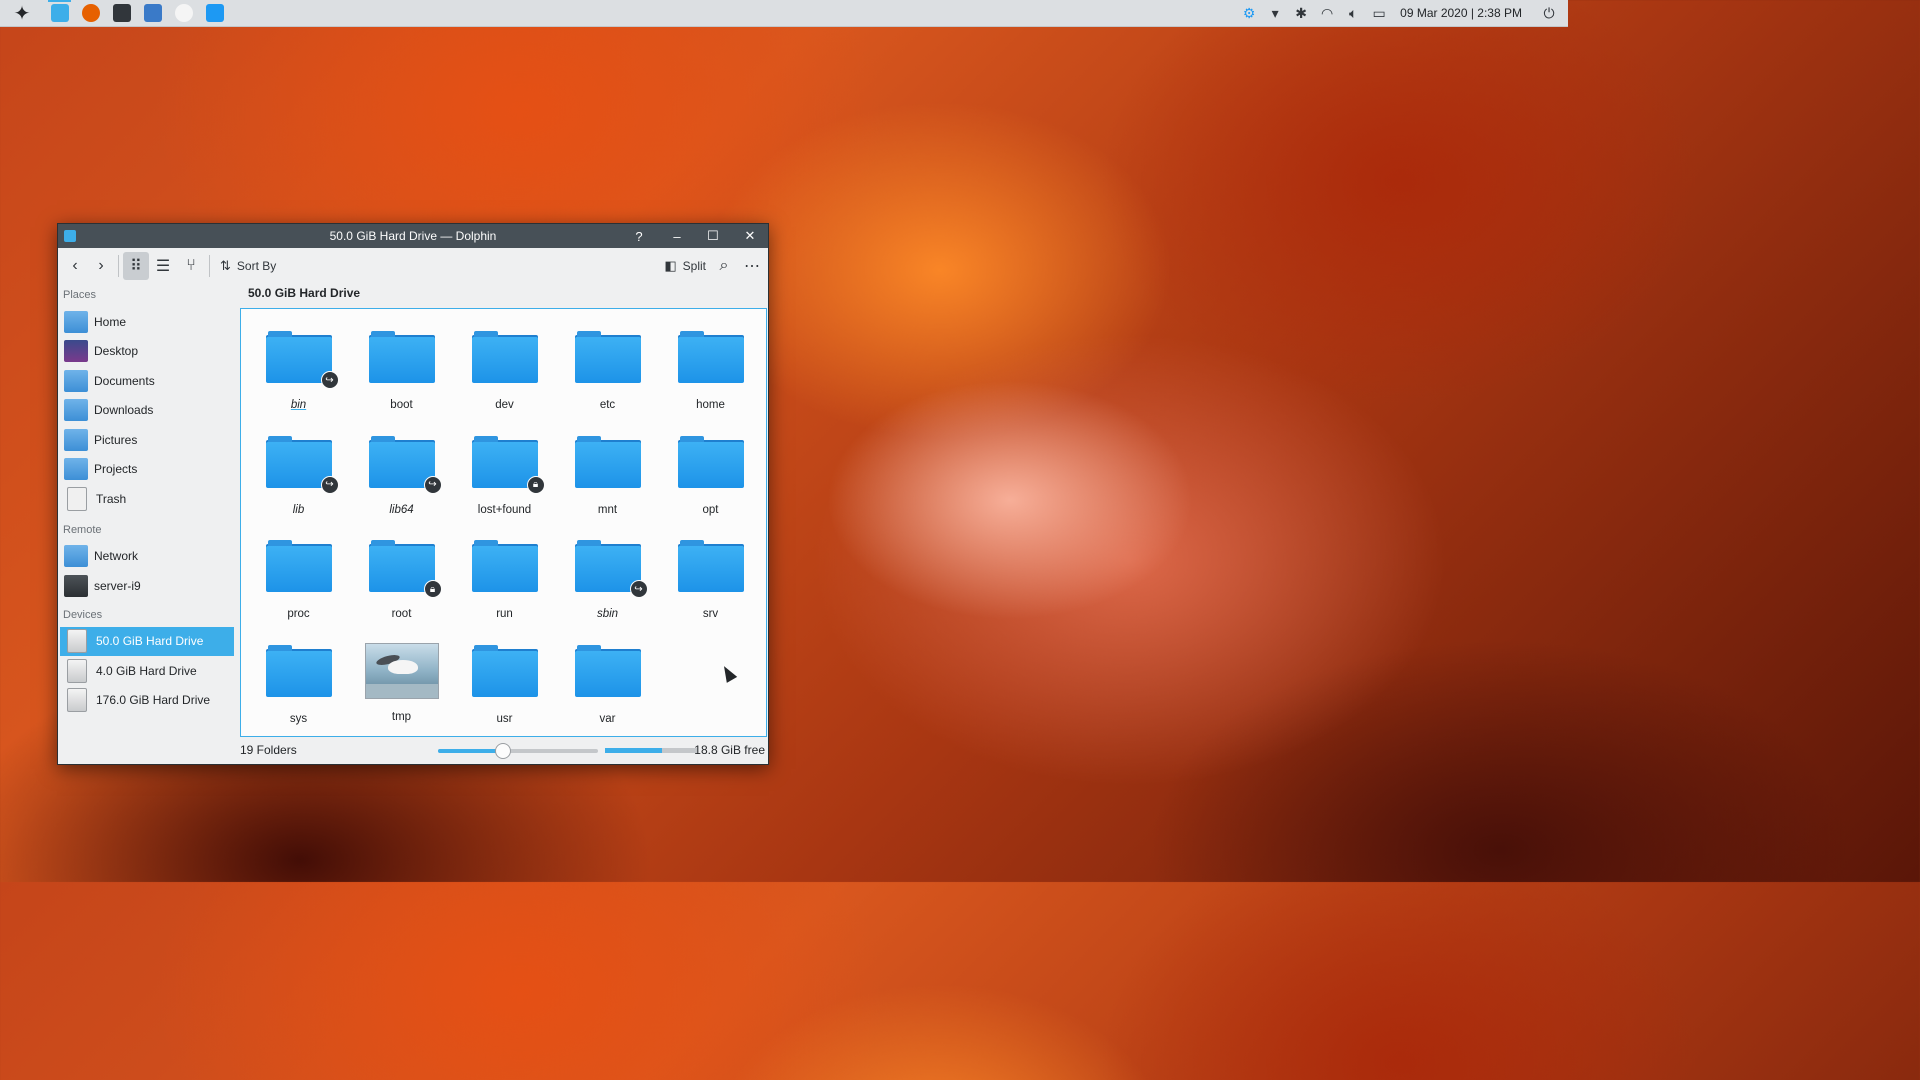 The height and width of the screenshot is (1080, 1920). What do you see at coordinates (504, 476) in the screenshot?
I see `folder-item-lost-found: 🔒︎ lost+found` at bounding box center [504, 476].